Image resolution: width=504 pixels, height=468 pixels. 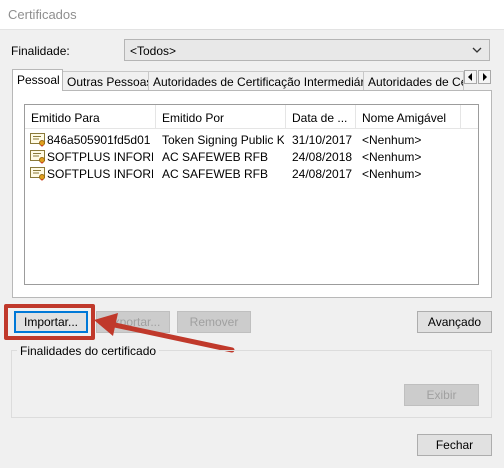 I want to click on close-button: Fechar, so click(x=454, y=445).